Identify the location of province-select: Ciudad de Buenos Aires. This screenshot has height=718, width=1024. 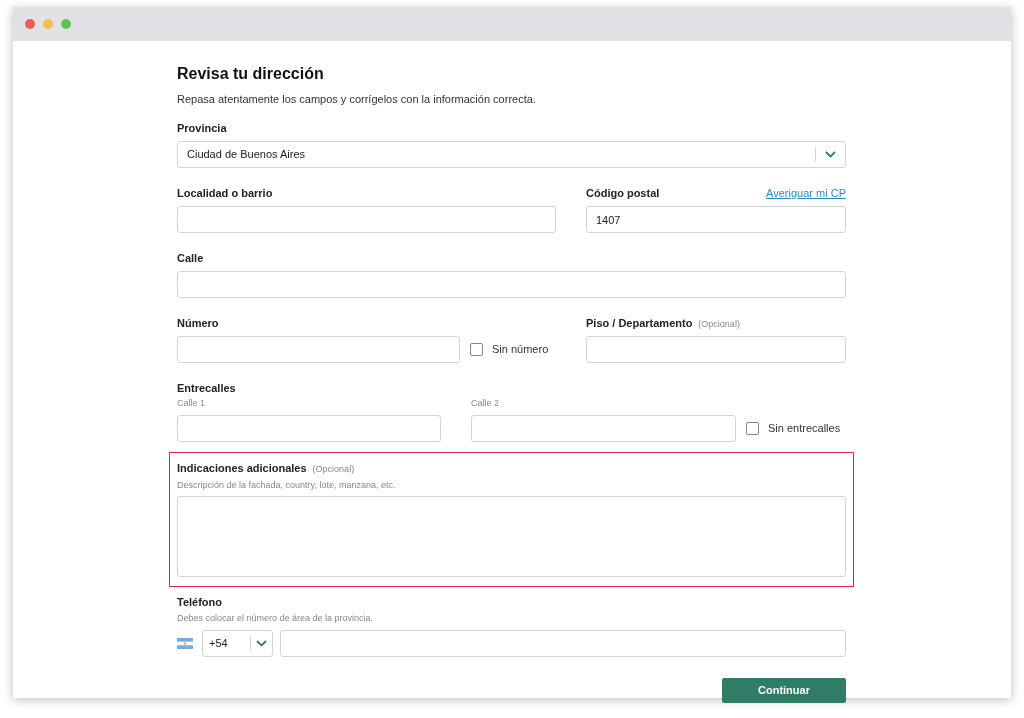
(511, 154).